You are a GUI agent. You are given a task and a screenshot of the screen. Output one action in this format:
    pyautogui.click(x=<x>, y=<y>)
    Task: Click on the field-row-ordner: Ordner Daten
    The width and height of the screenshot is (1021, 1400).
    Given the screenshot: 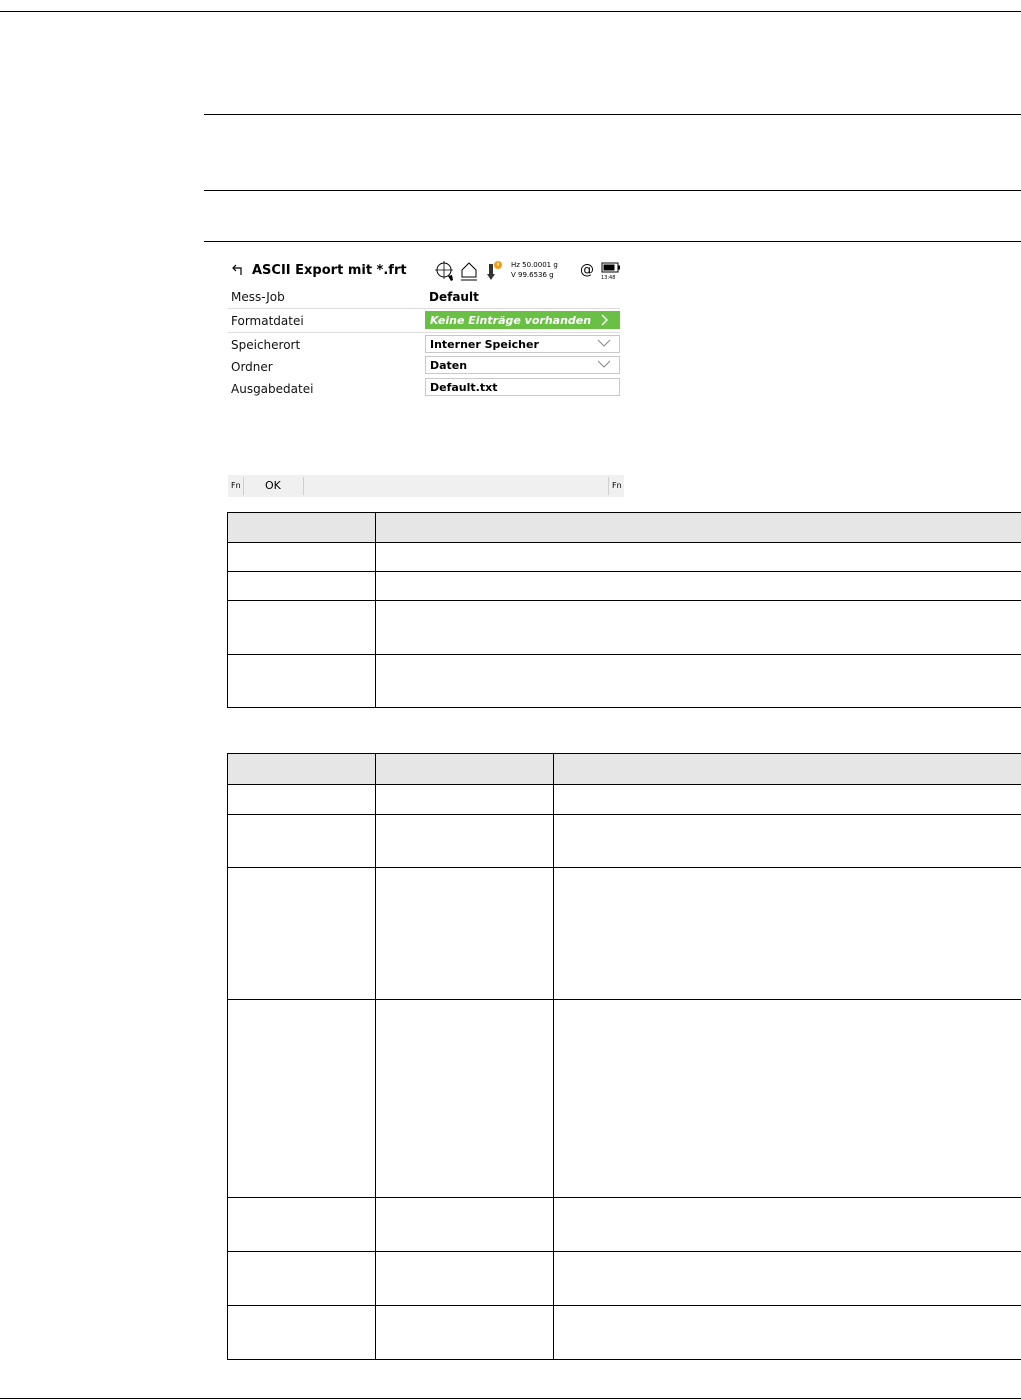 What is the action you would take?
    pyautogui.click(x=424, y=367)
    